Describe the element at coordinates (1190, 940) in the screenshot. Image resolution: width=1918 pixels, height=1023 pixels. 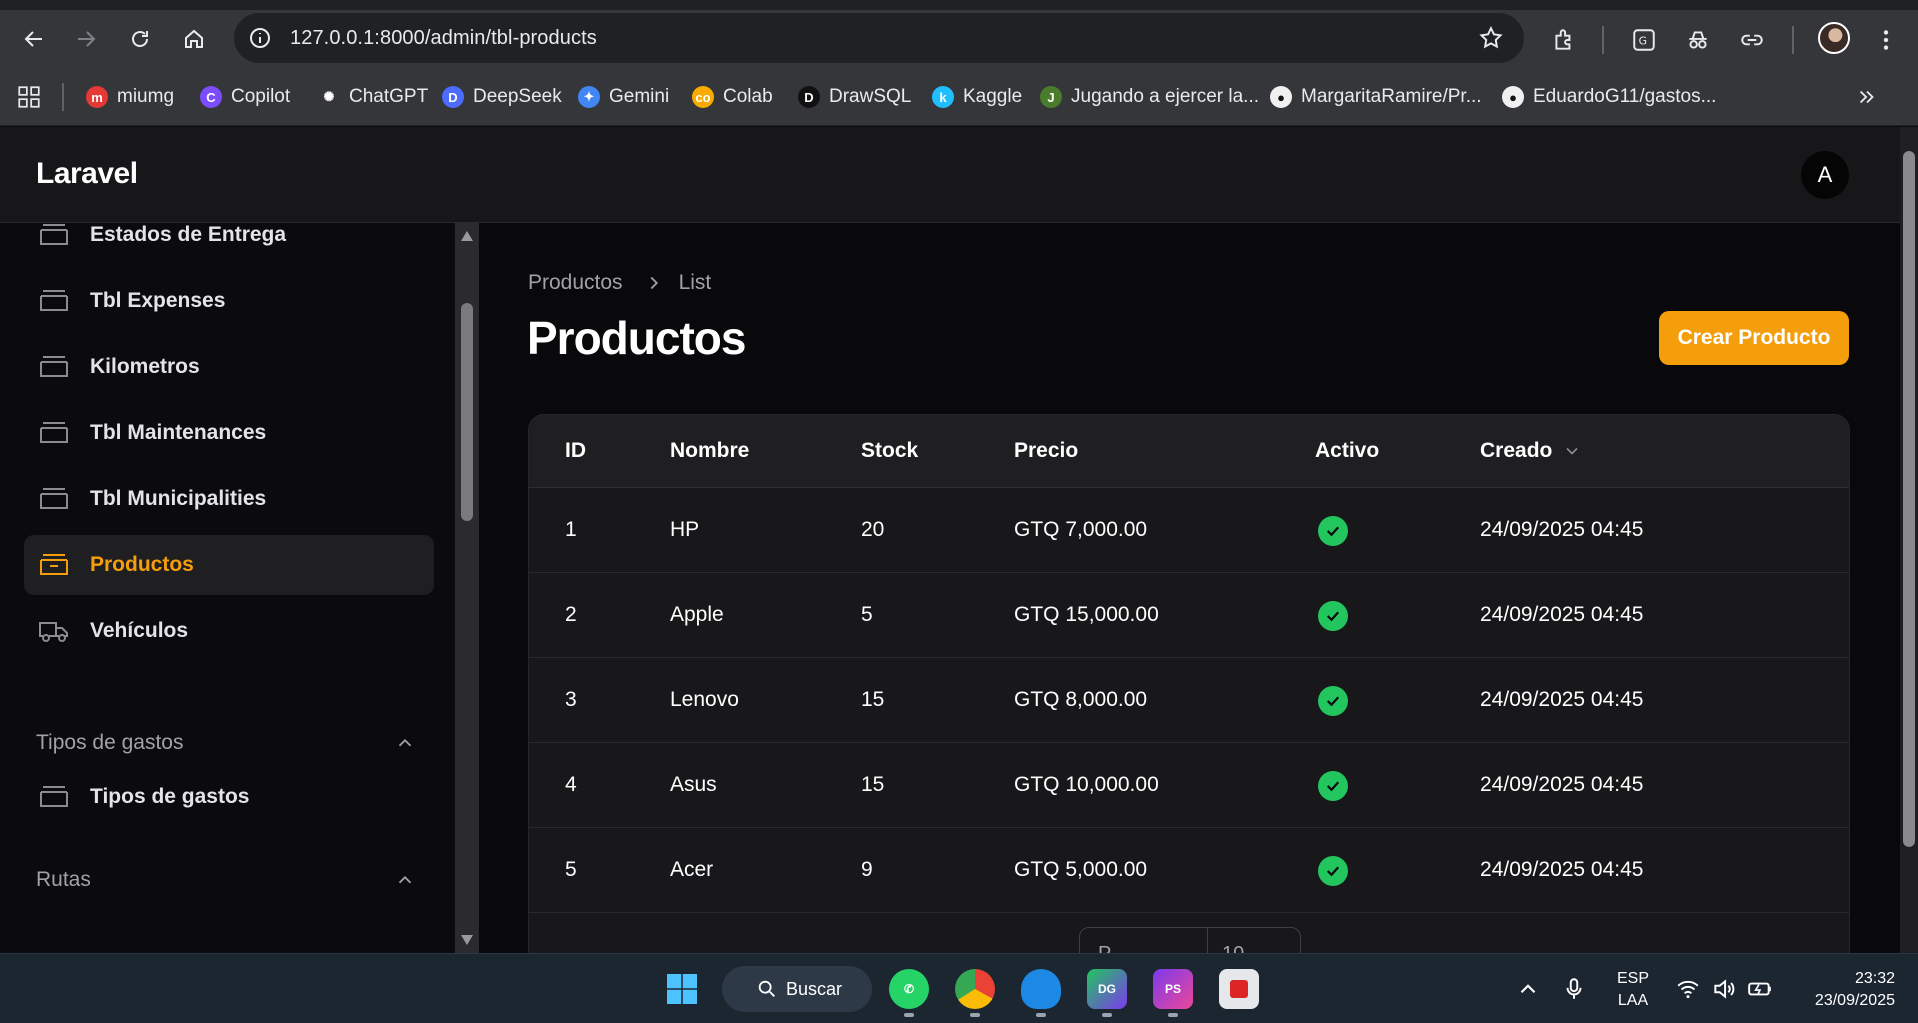
I see `per-page-selector: P 10` at that location.